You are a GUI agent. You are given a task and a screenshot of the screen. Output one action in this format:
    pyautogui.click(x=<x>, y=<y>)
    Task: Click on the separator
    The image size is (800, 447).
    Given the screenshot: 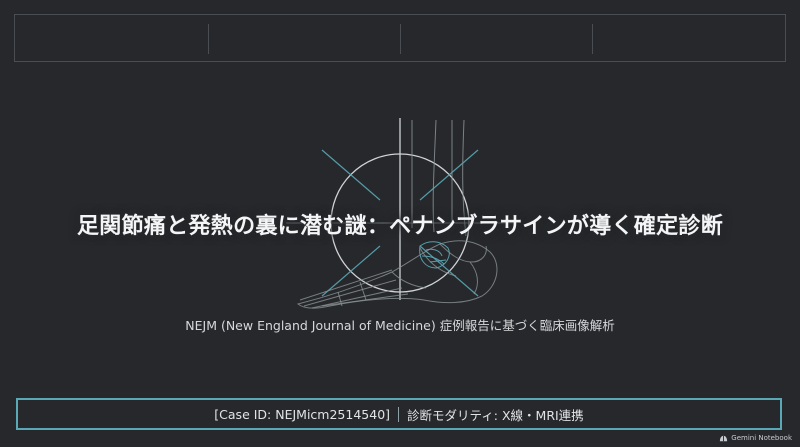 What is the action you would take?
    pyautogui.click(x=399, y=414)
    